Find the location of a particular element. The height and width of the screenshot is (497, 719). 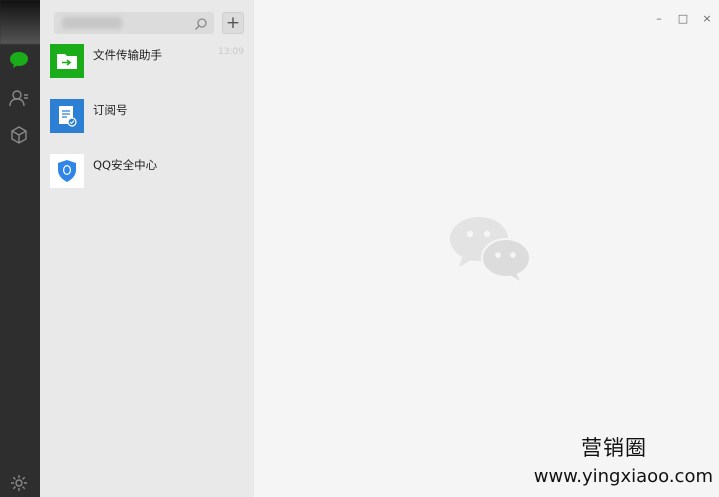

search-icon is located at coordinates (201, 23).